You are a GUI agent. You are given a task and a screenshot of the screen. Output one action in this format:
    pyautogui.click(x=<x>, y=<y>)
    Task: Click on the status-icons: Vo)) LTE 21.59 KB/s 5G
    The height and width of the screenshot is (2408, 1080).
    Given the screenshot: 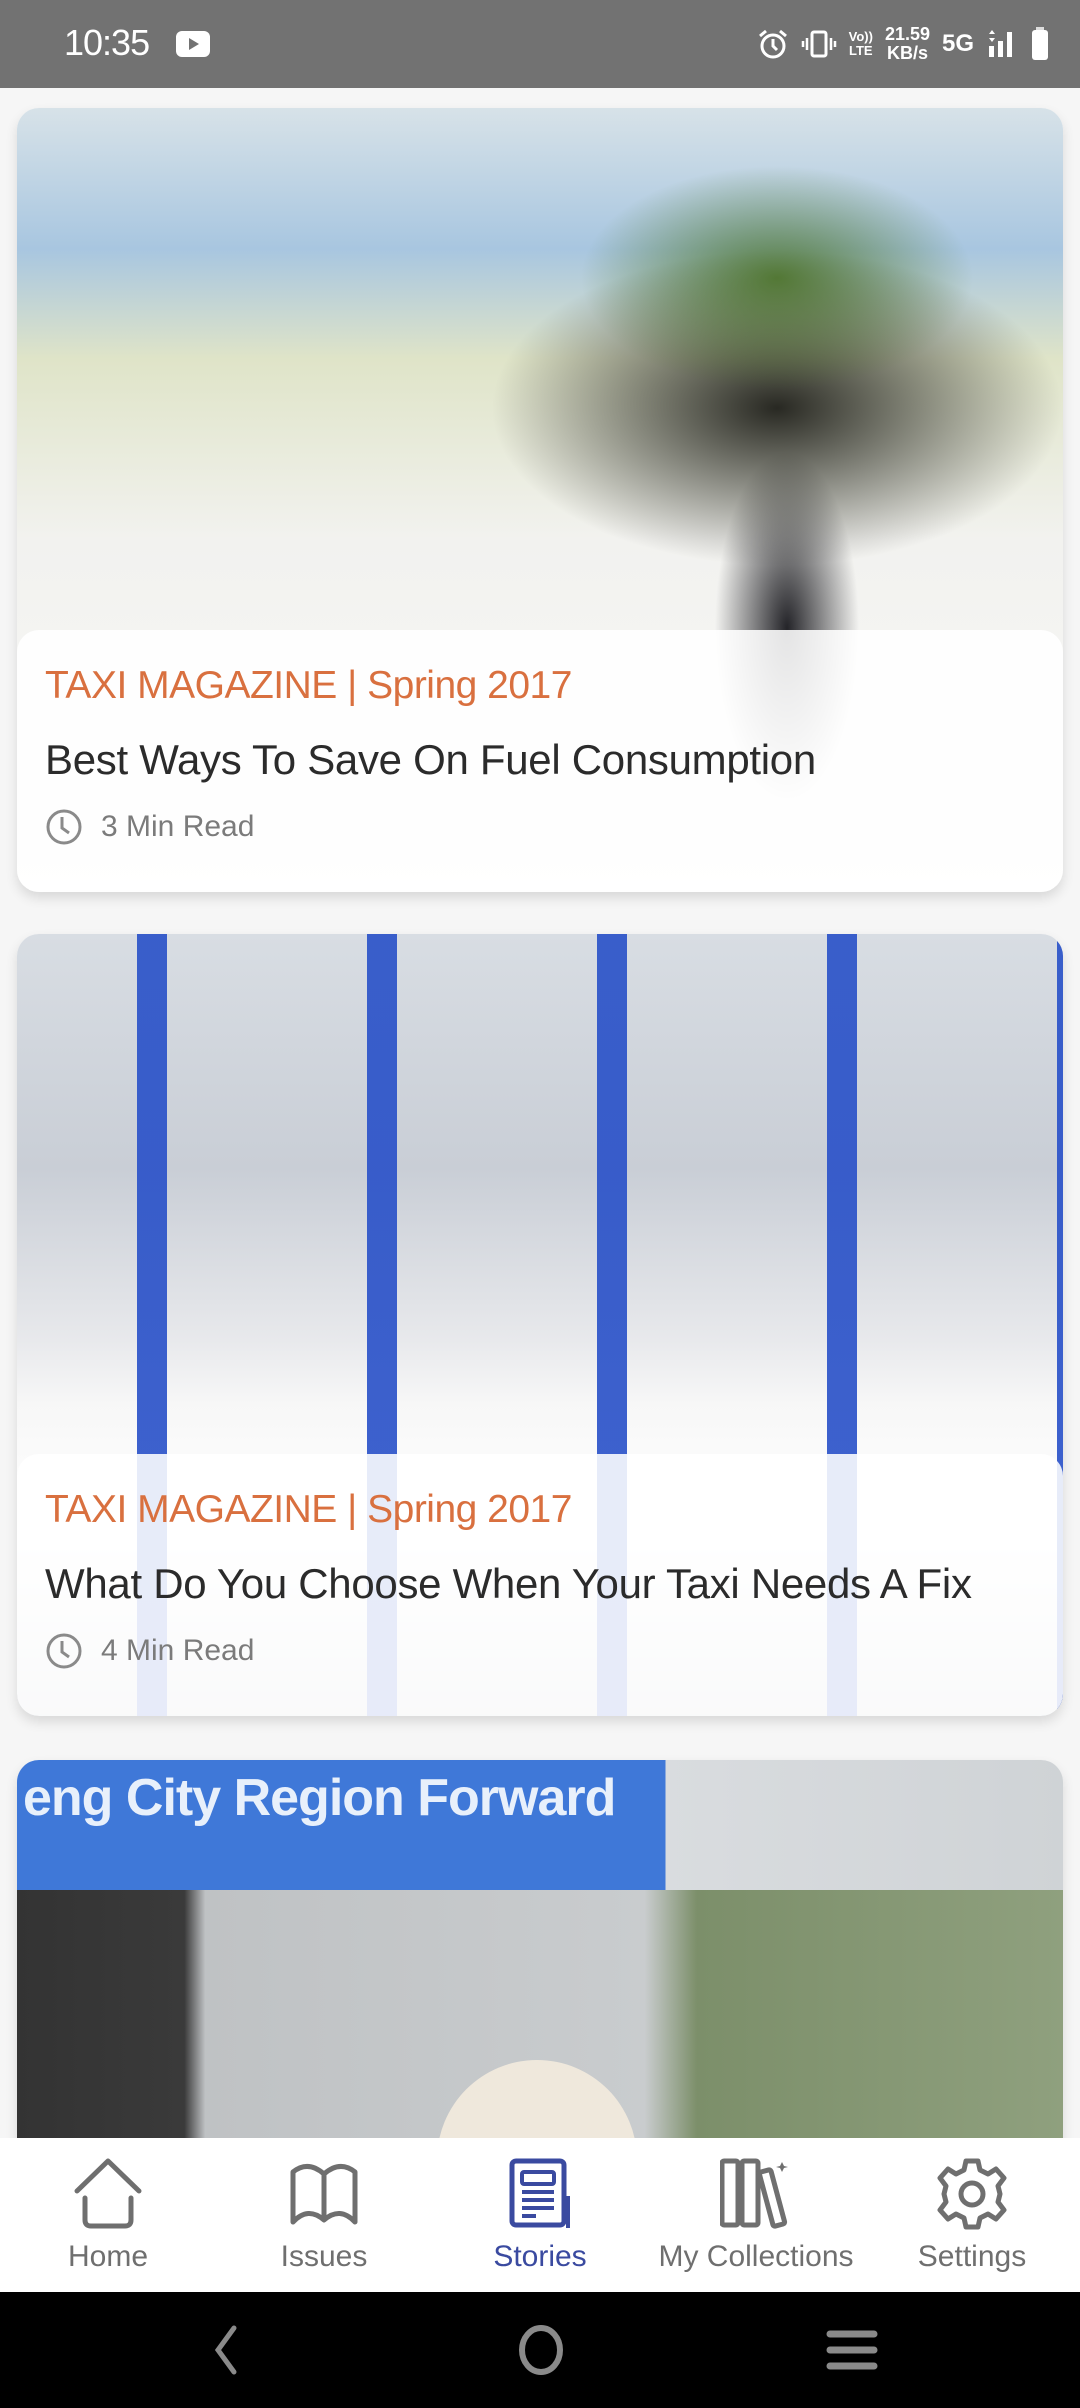 What is the action you would take?
    pyautogui.click(x=903, y=44)
    